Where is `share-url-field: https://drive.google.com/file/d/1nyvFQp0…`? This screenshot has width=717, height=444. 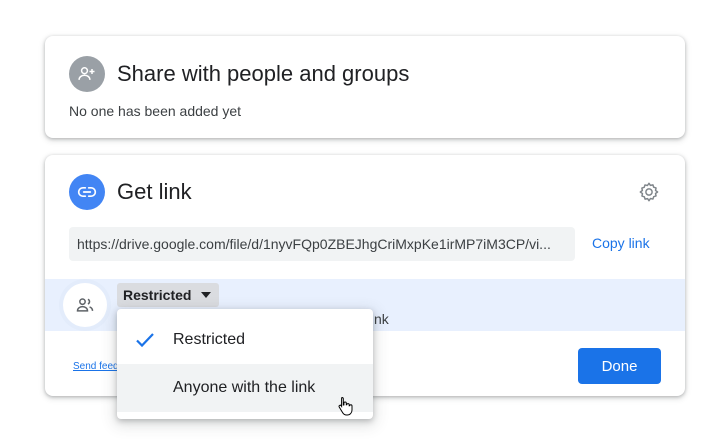
share-url-field: https://drive.google.com/file/d/1nyvFQp0… is located at coordinates (322, 244).